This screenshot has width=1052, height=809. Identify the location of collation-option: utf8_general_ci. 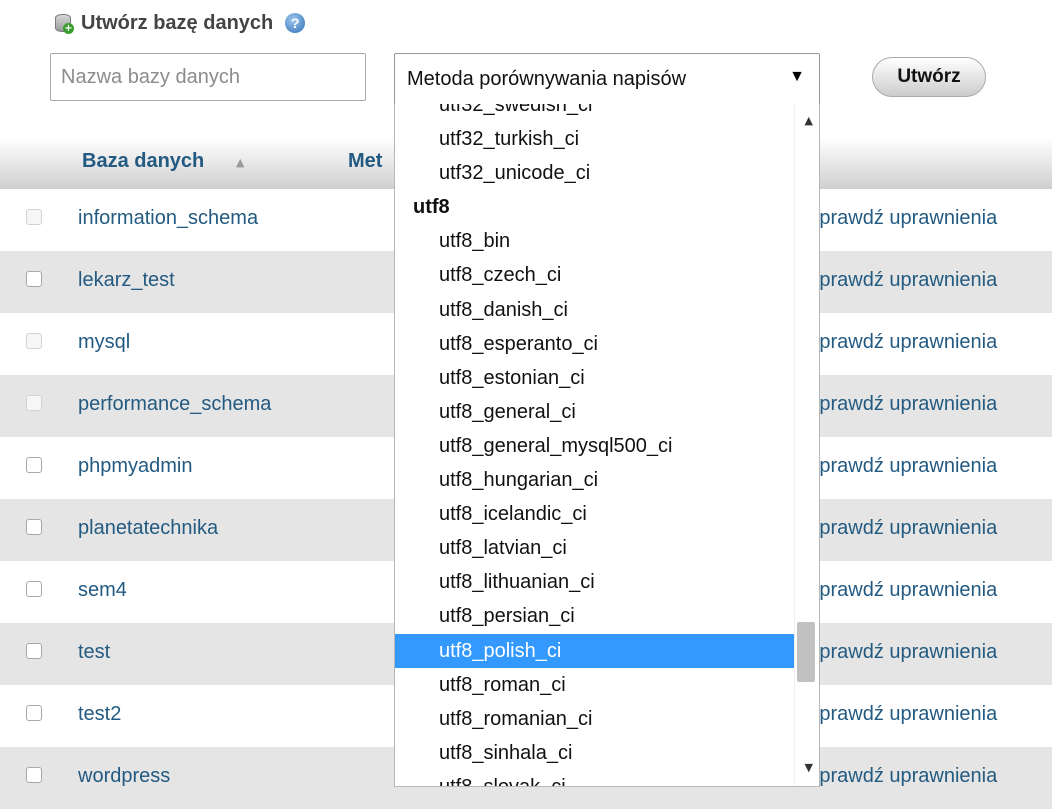
(595, 412).